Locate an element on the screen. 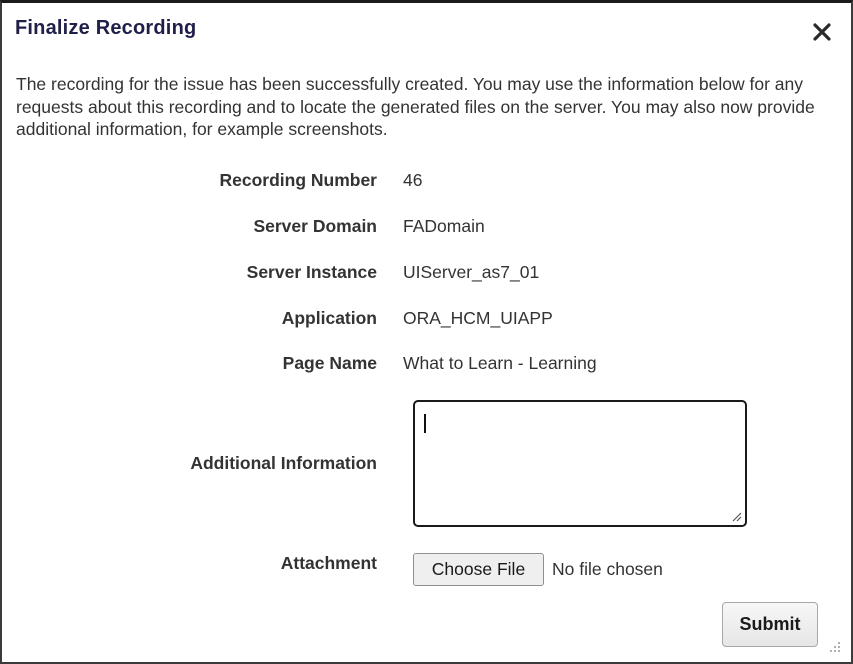 Image resolution: width=853 pixels, height=664 pixels. text-caret is located at coordinates (425, 423).